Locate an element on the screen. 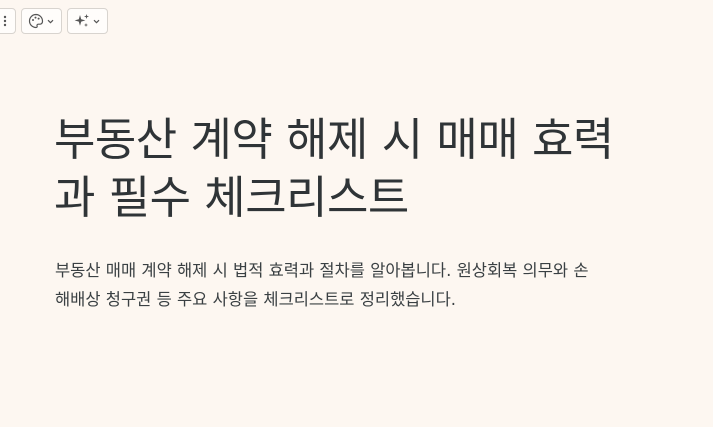  editor-toolbar is located at coordinates (54, 21).